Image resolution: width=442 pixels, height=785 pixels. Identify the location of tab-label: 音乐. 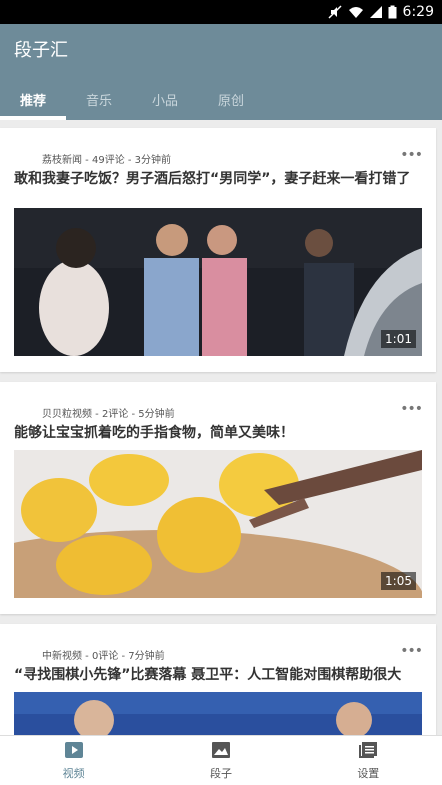
(98, 101).